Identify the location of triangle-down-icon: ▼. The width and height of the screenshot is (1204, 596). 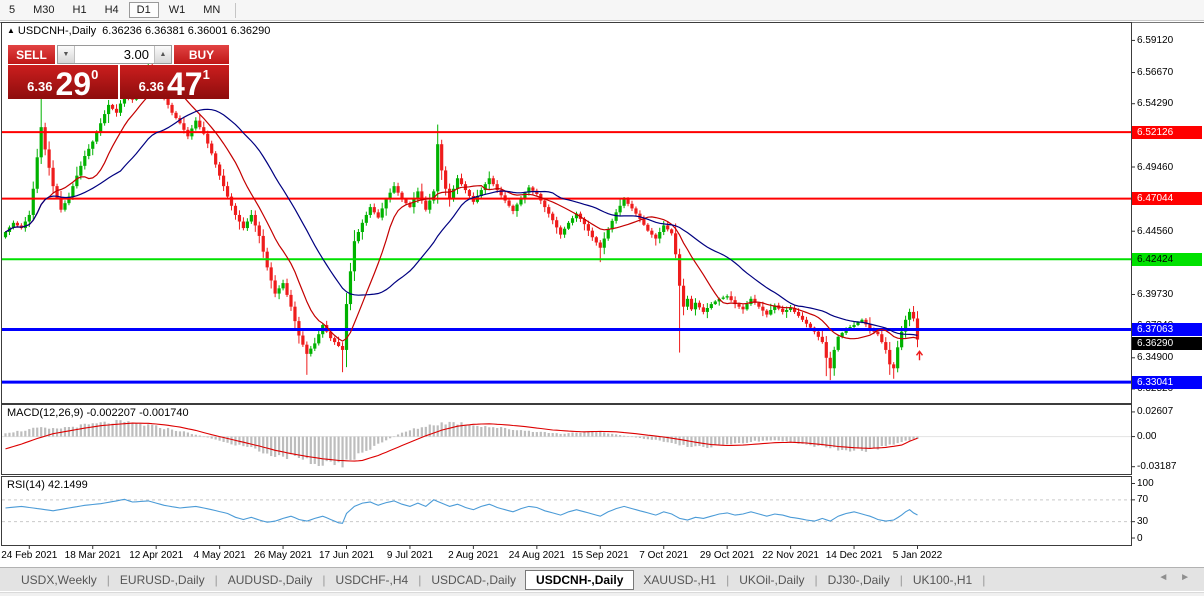
(66, 54).